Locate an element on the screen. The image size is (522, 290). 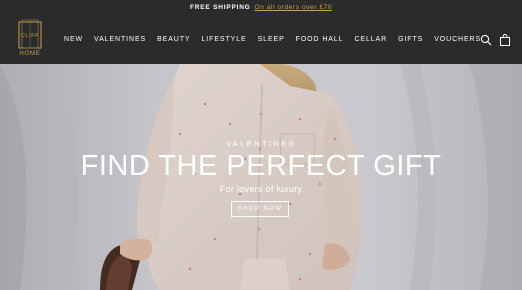
hero-kicker: VALENTINES is located at coordinates (261, 143).